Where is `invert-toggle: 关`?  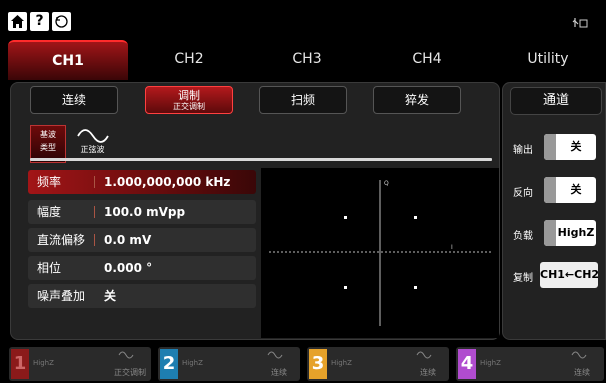
invert-toggle: 关 is located at coordinates (570, 190).